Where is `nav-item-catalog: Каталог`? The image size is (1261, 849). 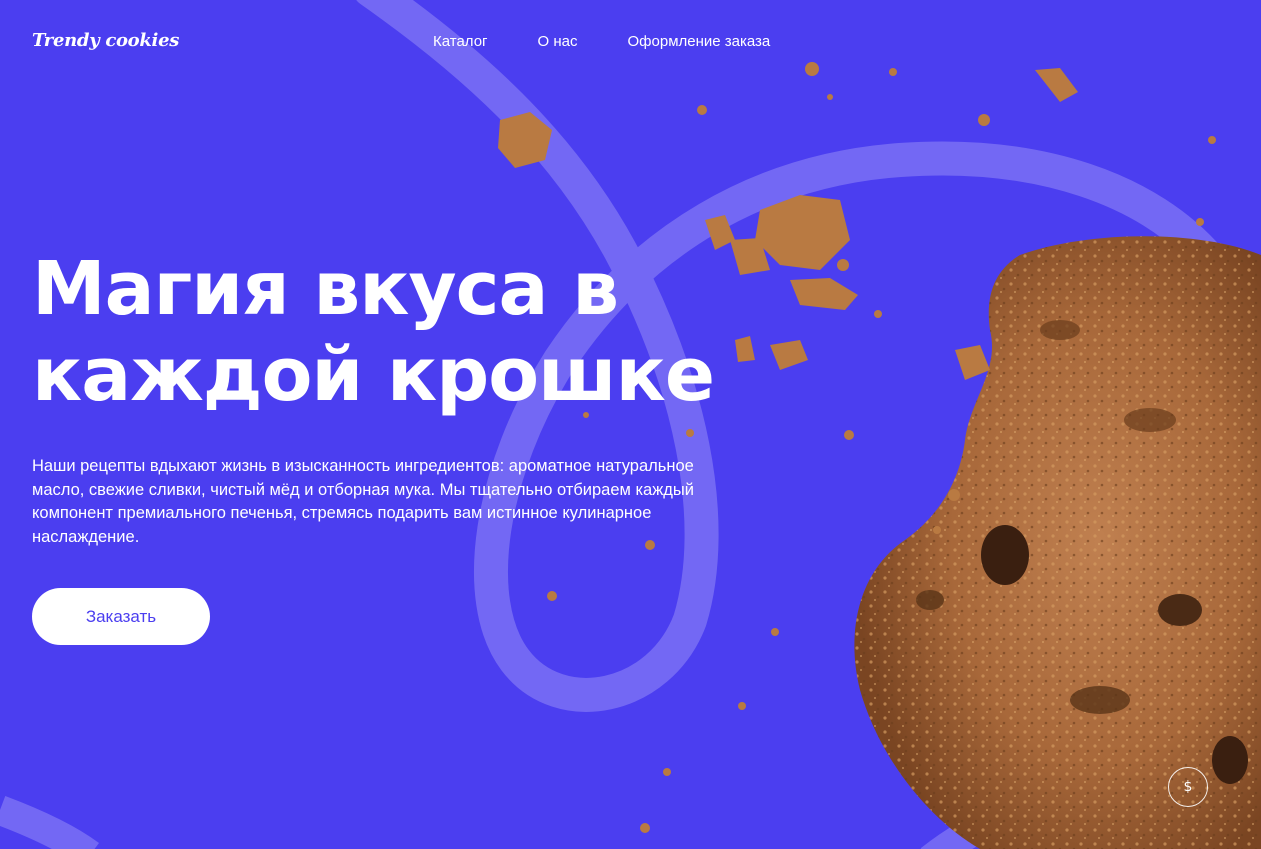 nav-item-catalog: Каталог is located at coordinates (460, 41).